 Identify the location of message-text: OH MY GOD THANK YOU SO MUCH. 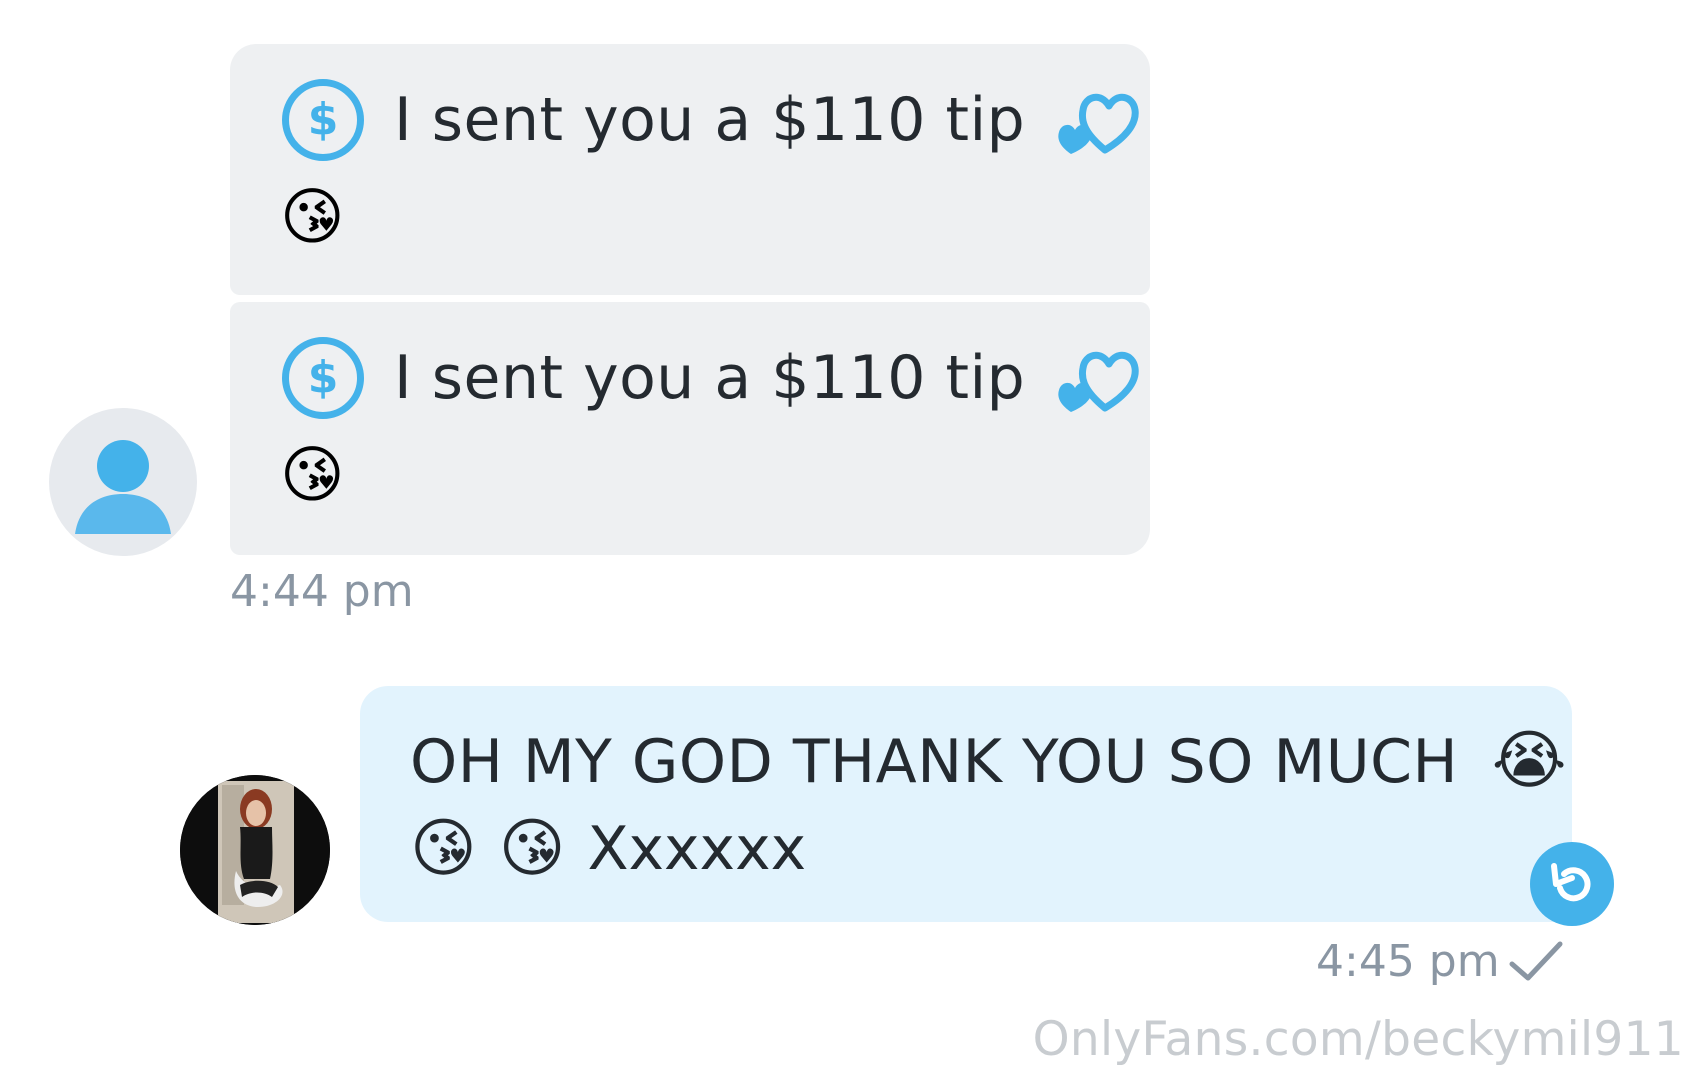
(934, 762).